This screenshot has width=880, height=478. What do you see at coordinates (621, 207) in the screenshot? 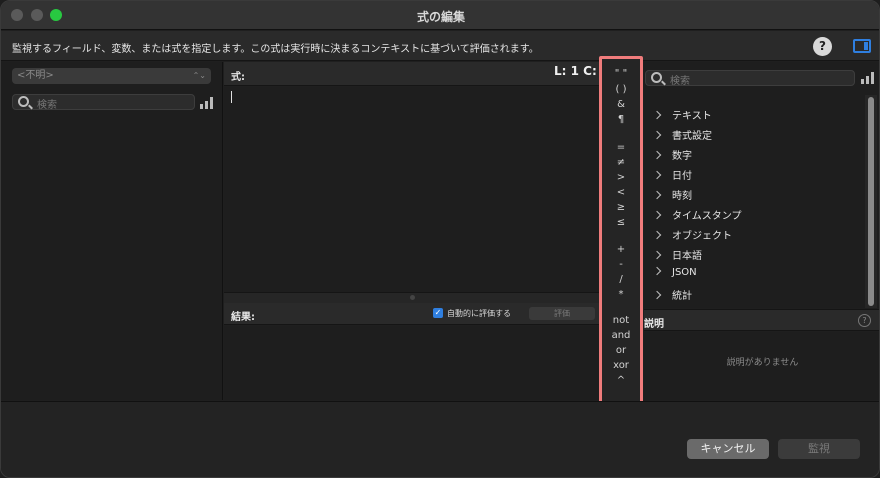
I see `operator-greater-equal: ≥` at bounding box center [621, 207].